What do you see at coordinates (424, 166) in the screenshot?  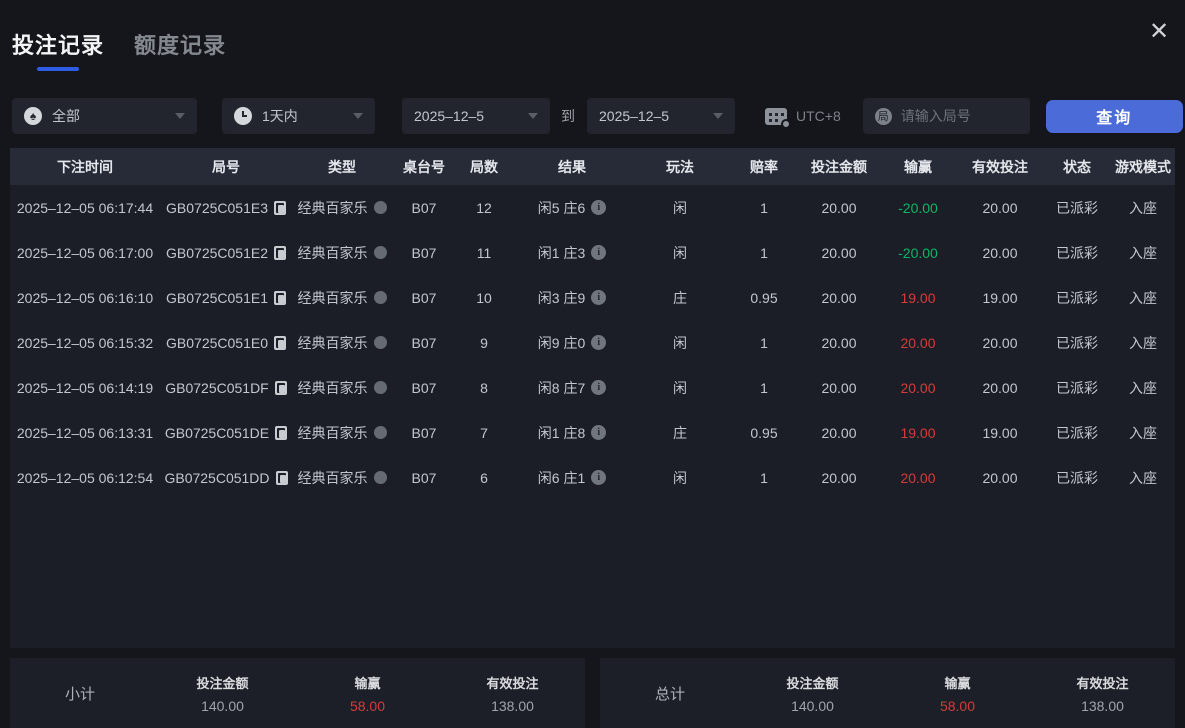 I see `column-header: 桌台号` at bounding box center [424, 166].